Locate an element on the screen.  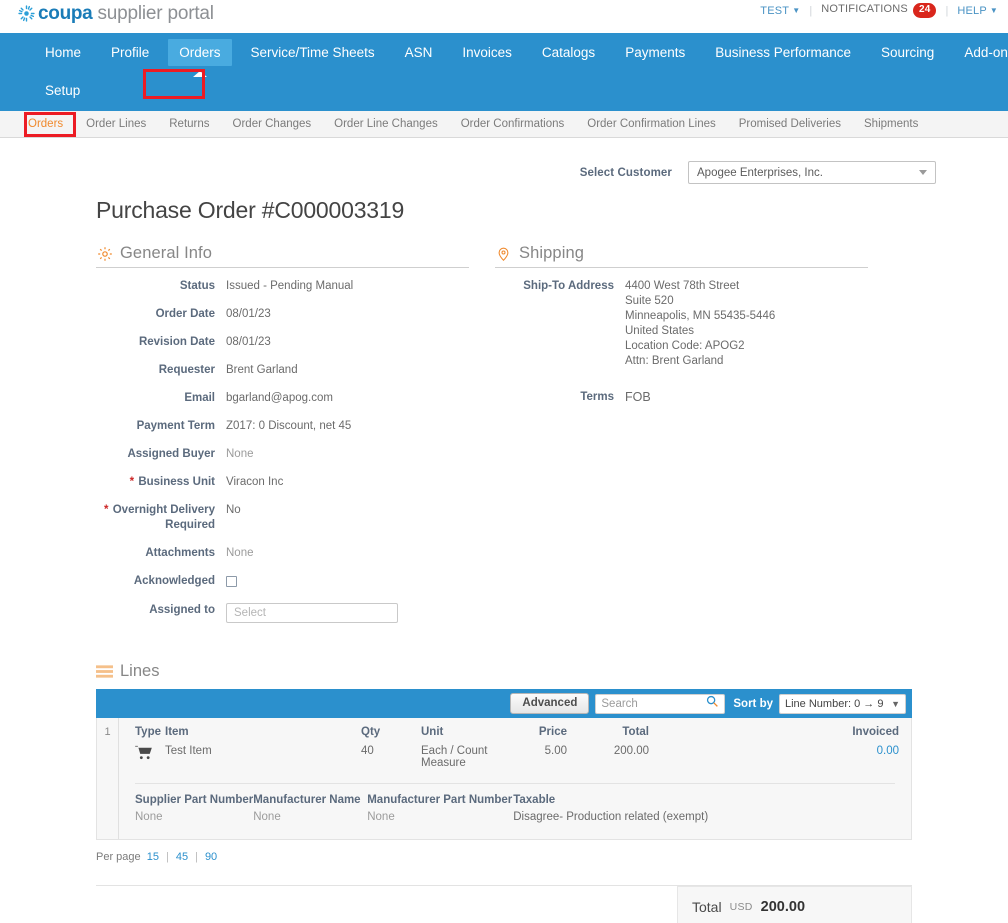
coupa-logo: coupa supplier portal is located at coordinates (116, 13).